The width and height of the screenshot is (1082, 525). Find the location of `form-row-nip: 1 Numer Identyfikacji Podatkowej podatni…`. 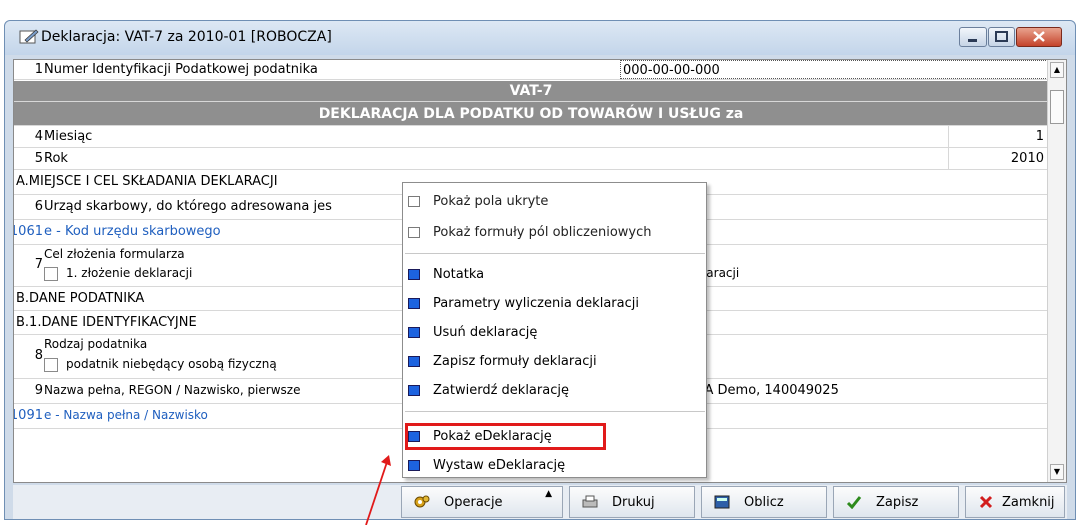

form-row-nip: 1 Numer Identyfikacji Podatkowej podatni… is located at coordinates (531, 70).